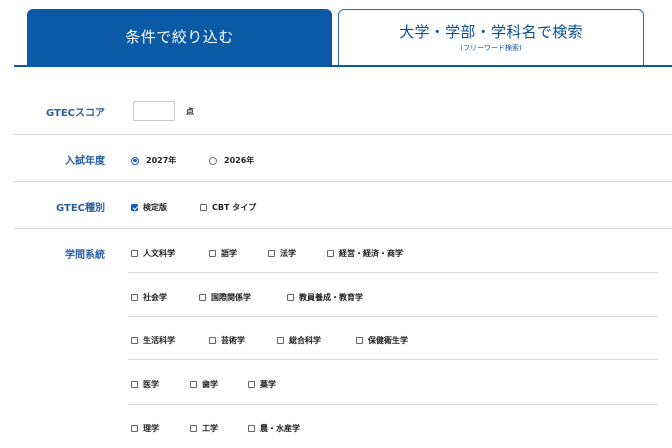  I want to click on tab-underline, so click(343, 66).